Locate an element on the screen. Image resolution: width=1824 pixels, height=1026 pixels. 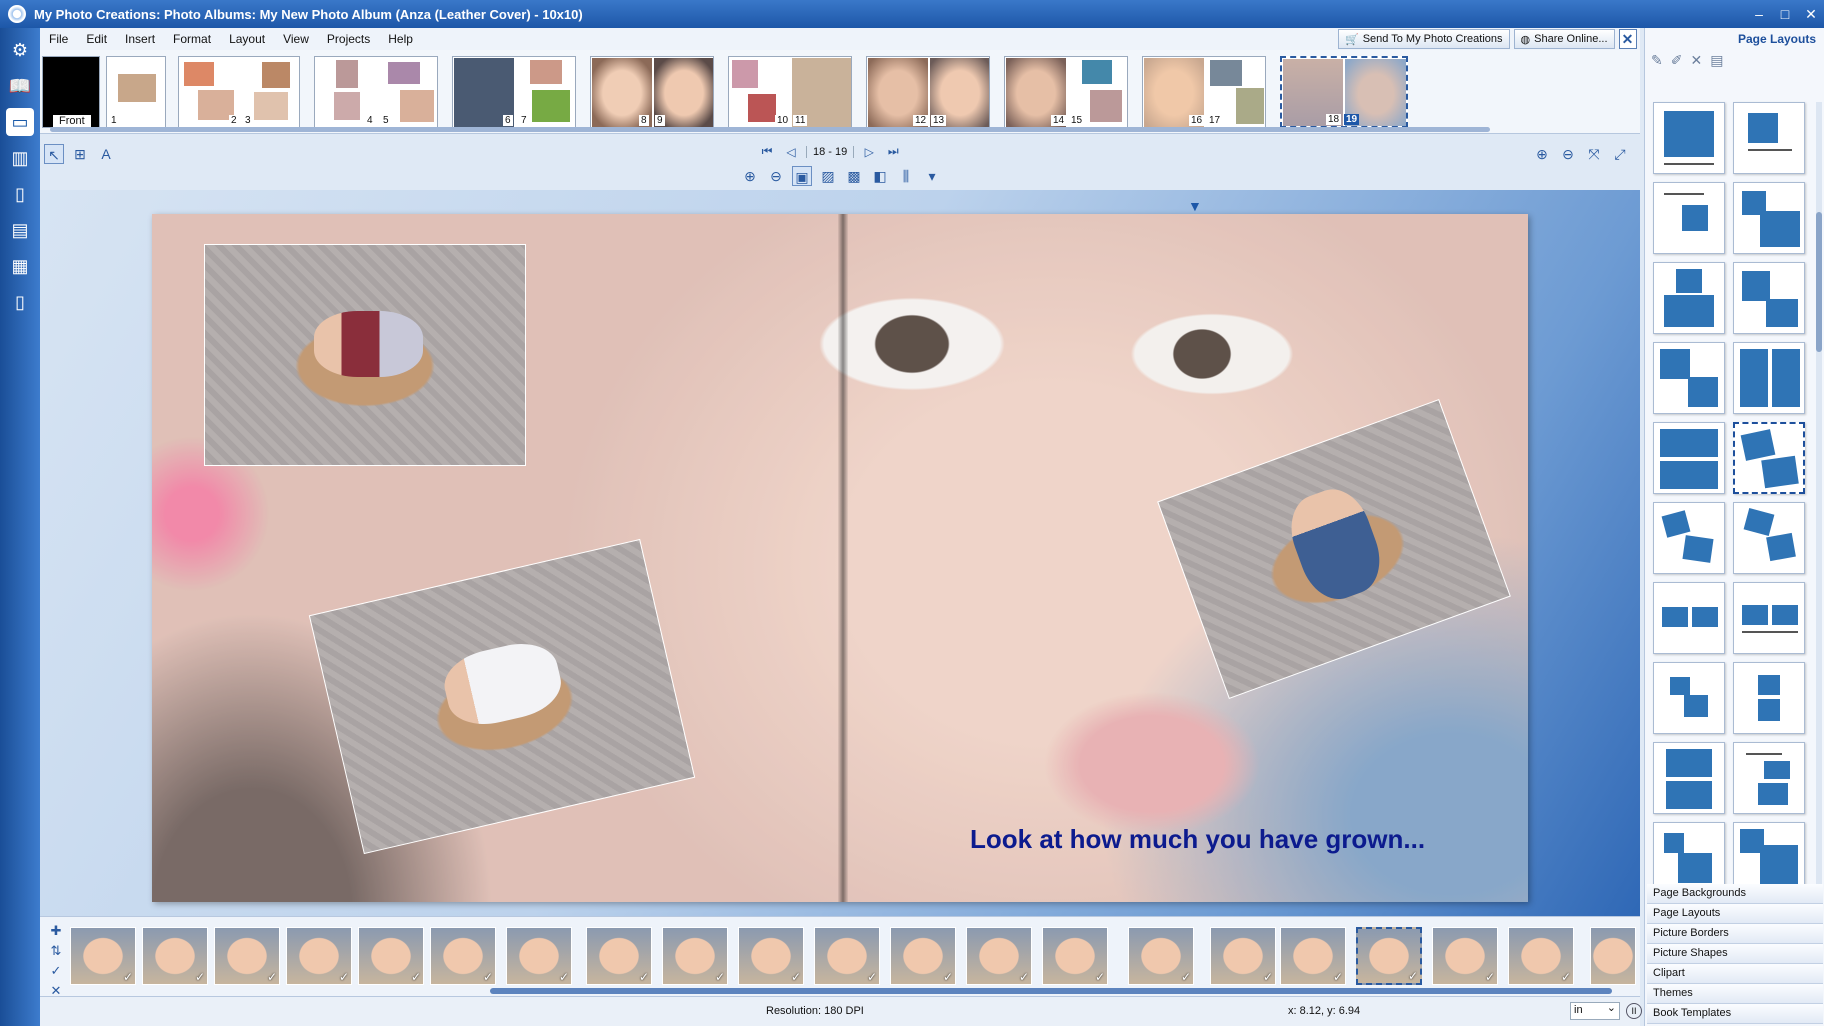
send-to-button: 🛒 Send To My Photo Creations is located at coordinates (1424, 39).